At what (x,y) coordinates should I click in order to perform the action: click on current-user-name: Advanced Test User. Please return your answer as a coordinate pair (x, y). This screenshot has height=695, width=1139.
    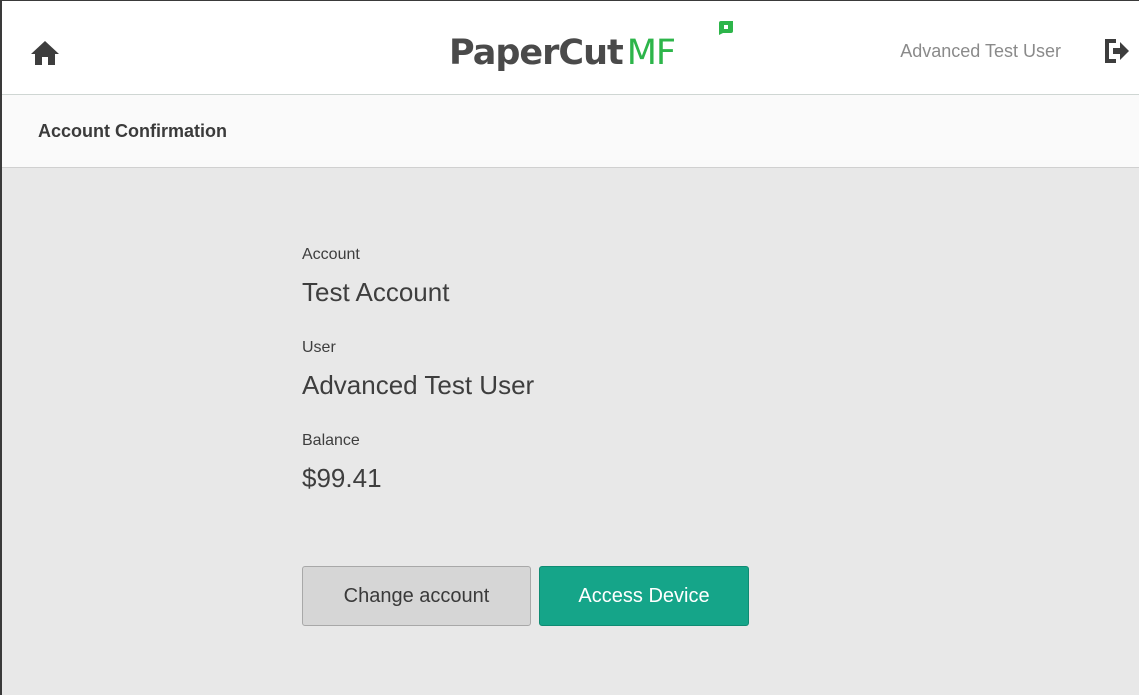
    Looking at the image, I should click on (980, 51).